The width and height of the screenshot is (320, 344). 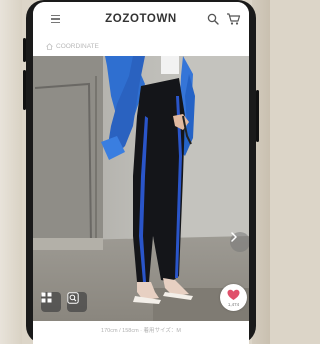 I want to click on zoom-search-icon, so click(x=73, y=298).